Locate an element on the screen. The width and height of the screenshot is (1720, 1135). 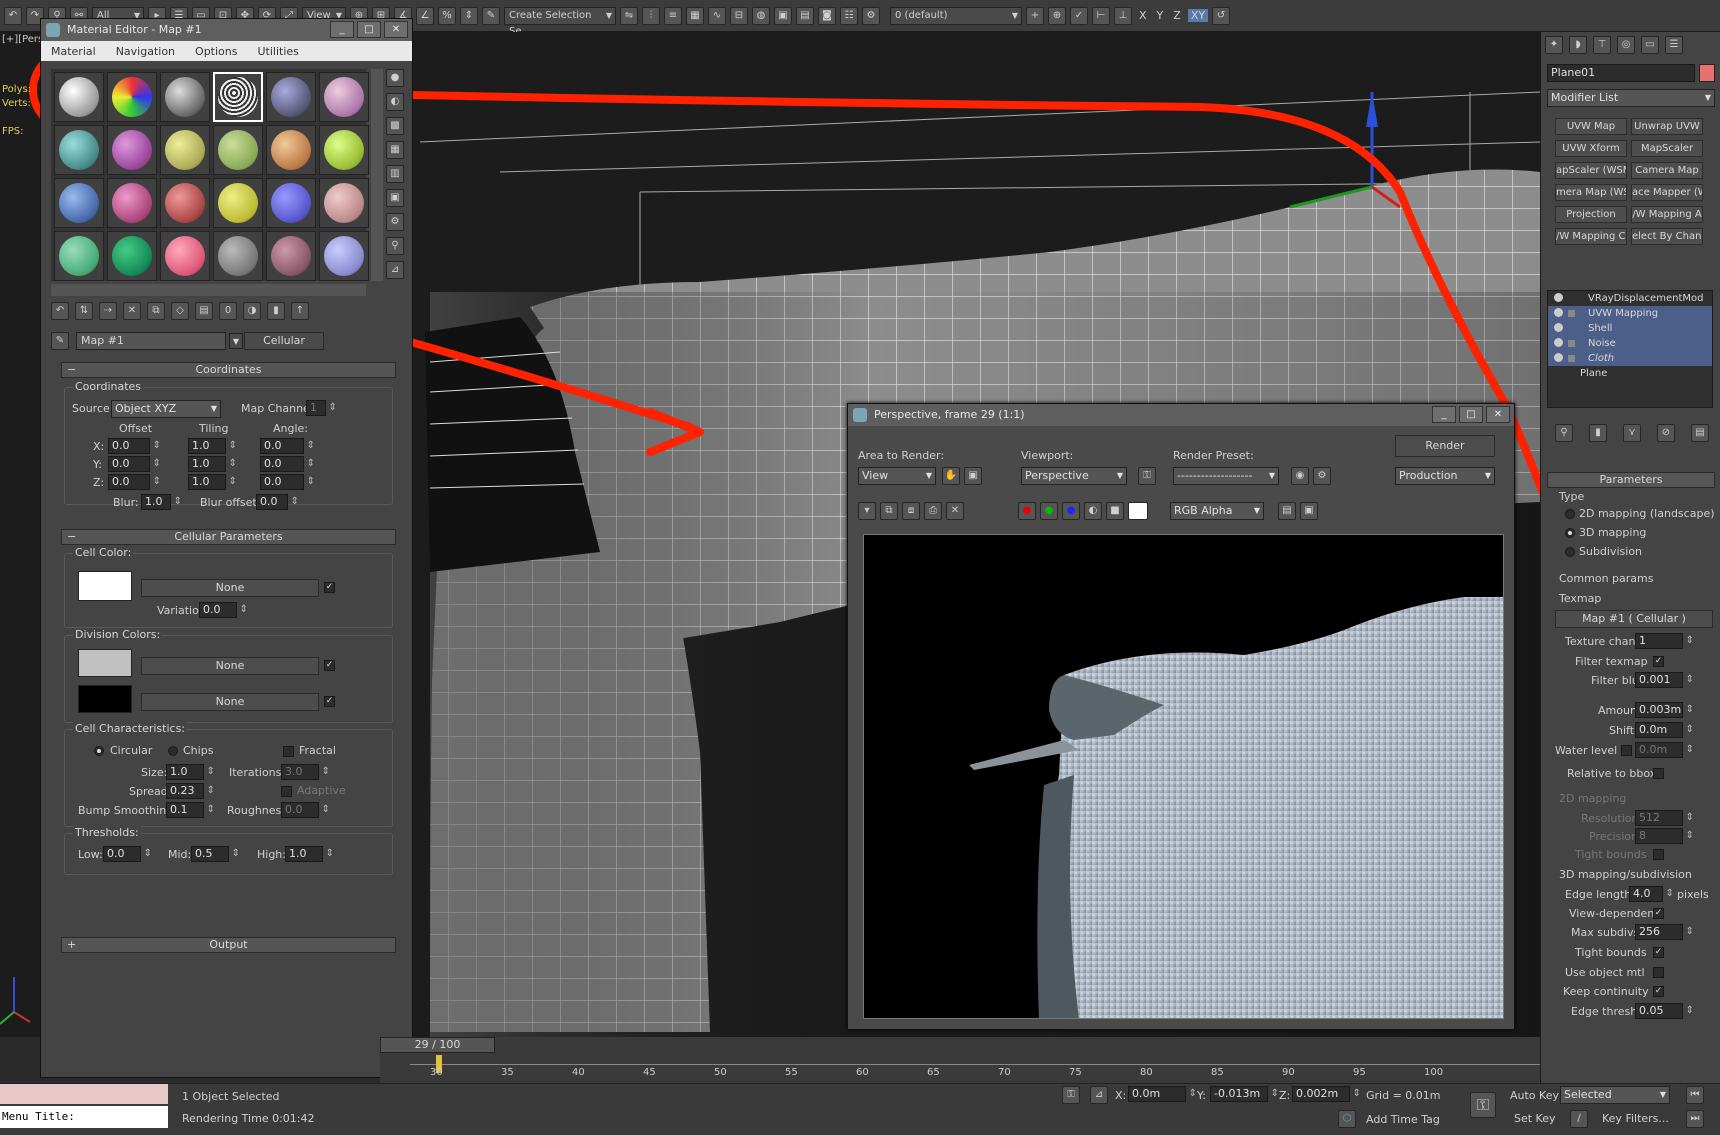
stack-item-selected: Shell is located at coordinates (1630, 328).